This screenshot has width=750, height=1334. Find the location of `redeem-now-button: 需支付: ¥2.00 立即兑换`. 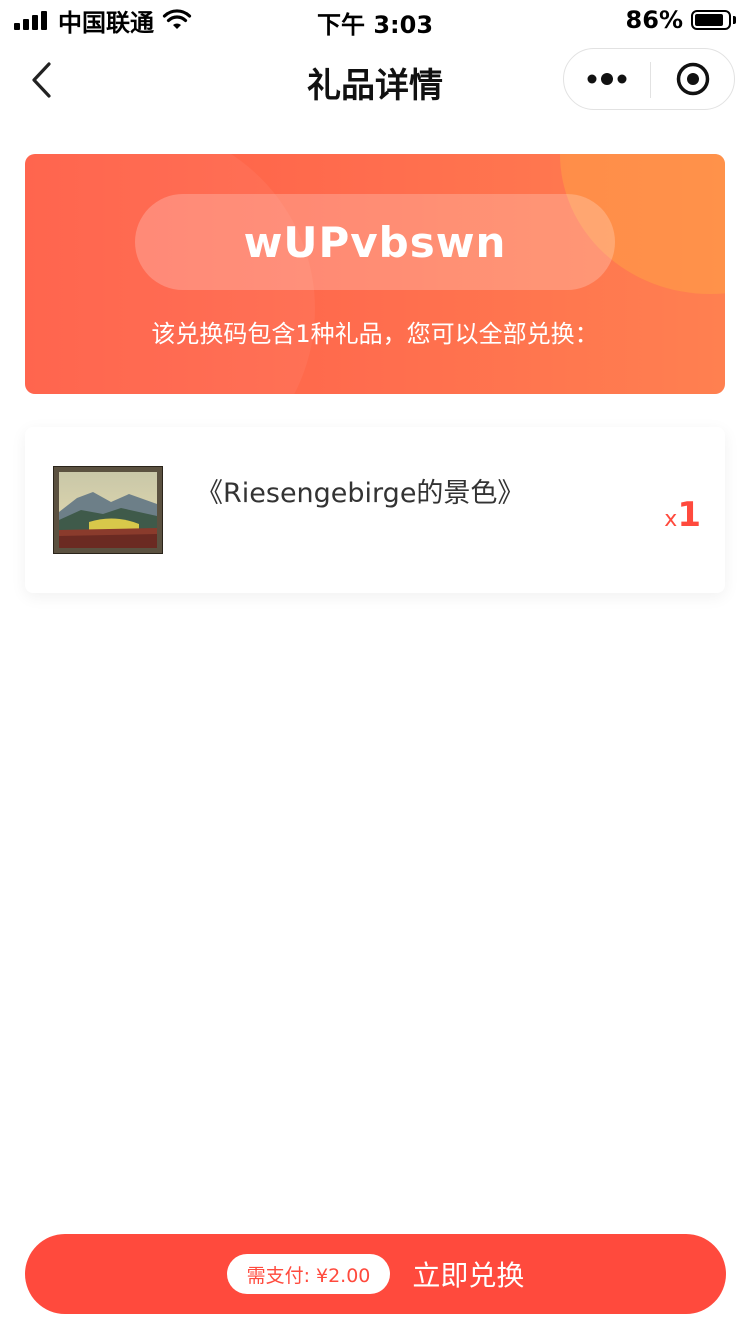

redeem-now-button: 需支付: ¥2.00 立即兑换 is located at coordinates (375, 1274).